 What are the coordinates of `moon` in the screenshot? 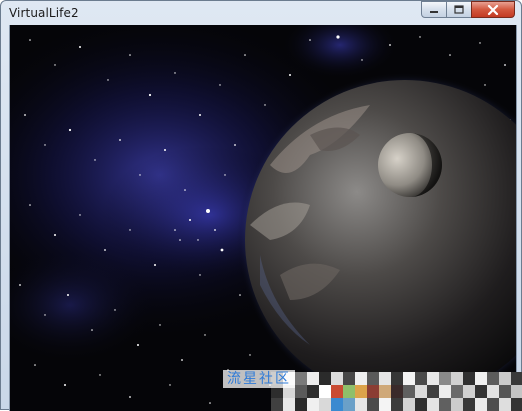 It's located at (410, 165).